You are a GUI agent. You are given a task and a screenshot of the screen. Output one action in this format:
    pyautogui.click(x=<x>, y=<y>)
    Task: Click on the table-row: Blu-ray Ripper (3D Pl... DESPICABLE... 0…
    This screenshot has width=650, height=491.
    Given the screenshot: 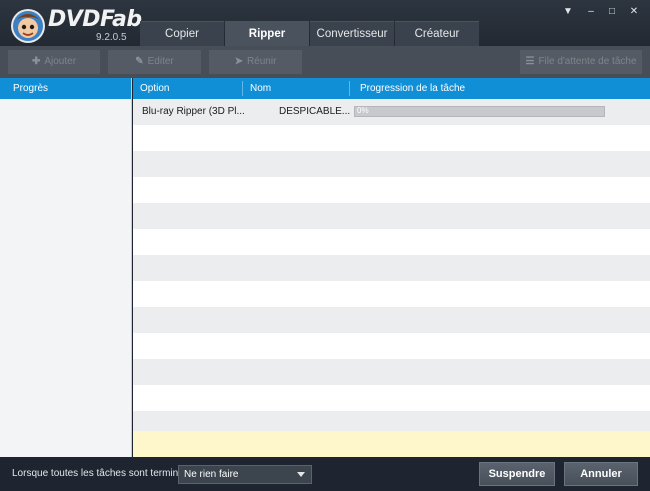 What is the action you would take?
    pyautogui.click(x=391, y=112)
    